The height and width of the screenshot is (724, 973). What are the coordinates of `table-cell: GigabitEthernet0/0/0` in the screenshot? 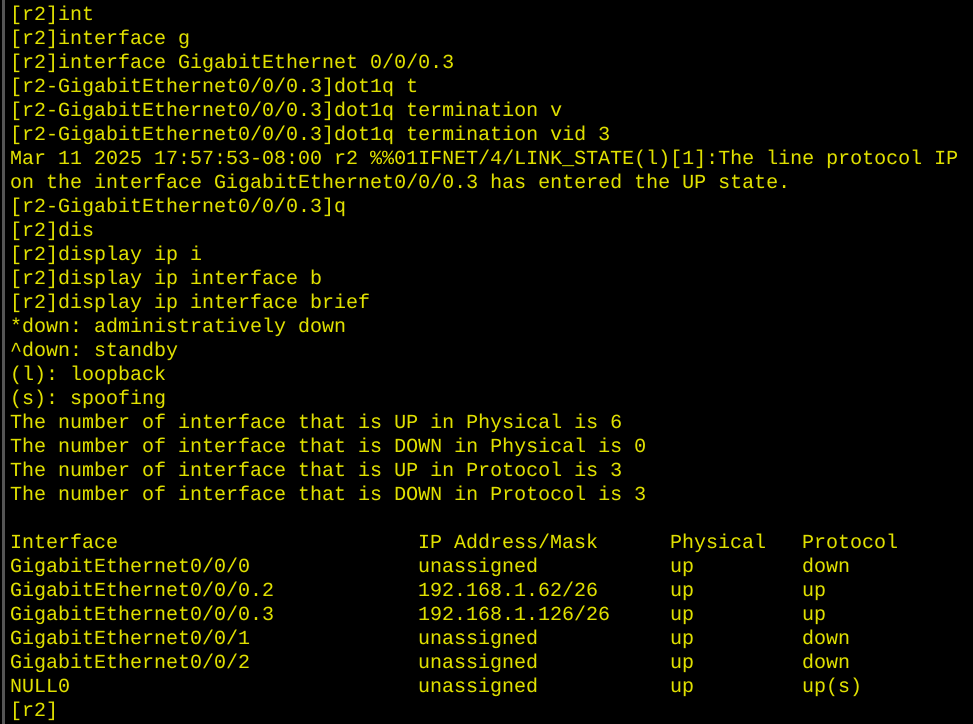 It's located at (130, 568).